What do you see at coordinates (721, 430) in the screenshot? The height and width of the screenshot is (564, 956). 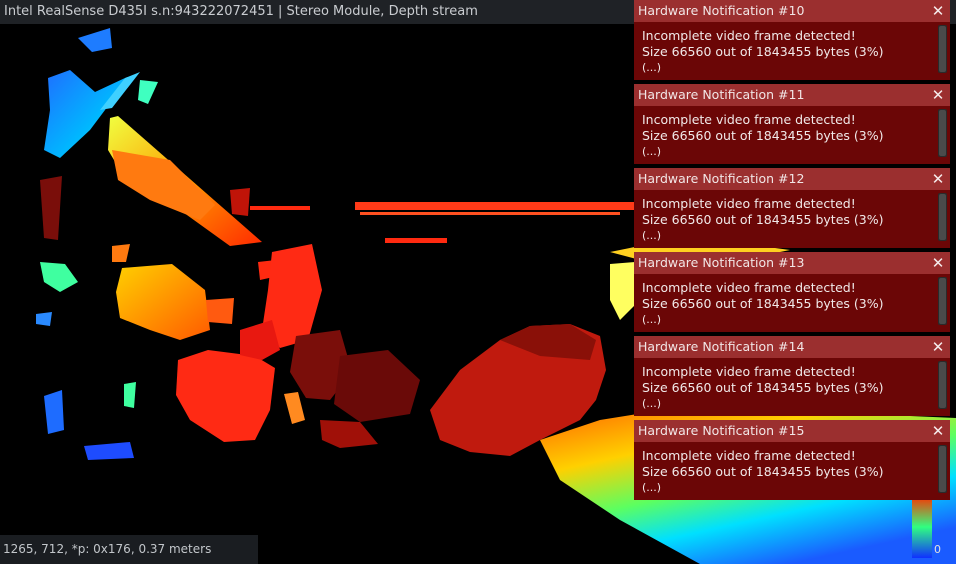 I see `notification-title: Hardware Notification #15` at bounding box center [721, 430].